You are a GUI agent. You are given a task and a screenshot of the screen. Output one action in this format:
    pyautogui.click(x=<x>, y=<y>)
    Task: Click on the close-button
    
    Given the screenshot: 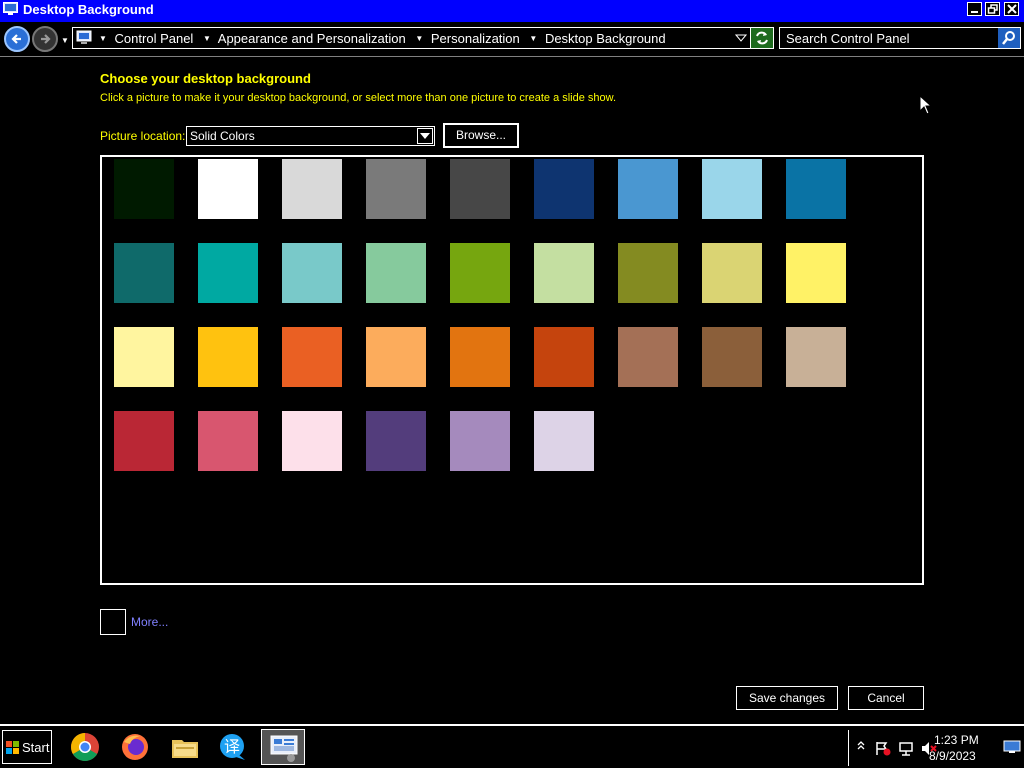 What is the action you would take?
    pyautogui.click(x=1011, y=9)
    